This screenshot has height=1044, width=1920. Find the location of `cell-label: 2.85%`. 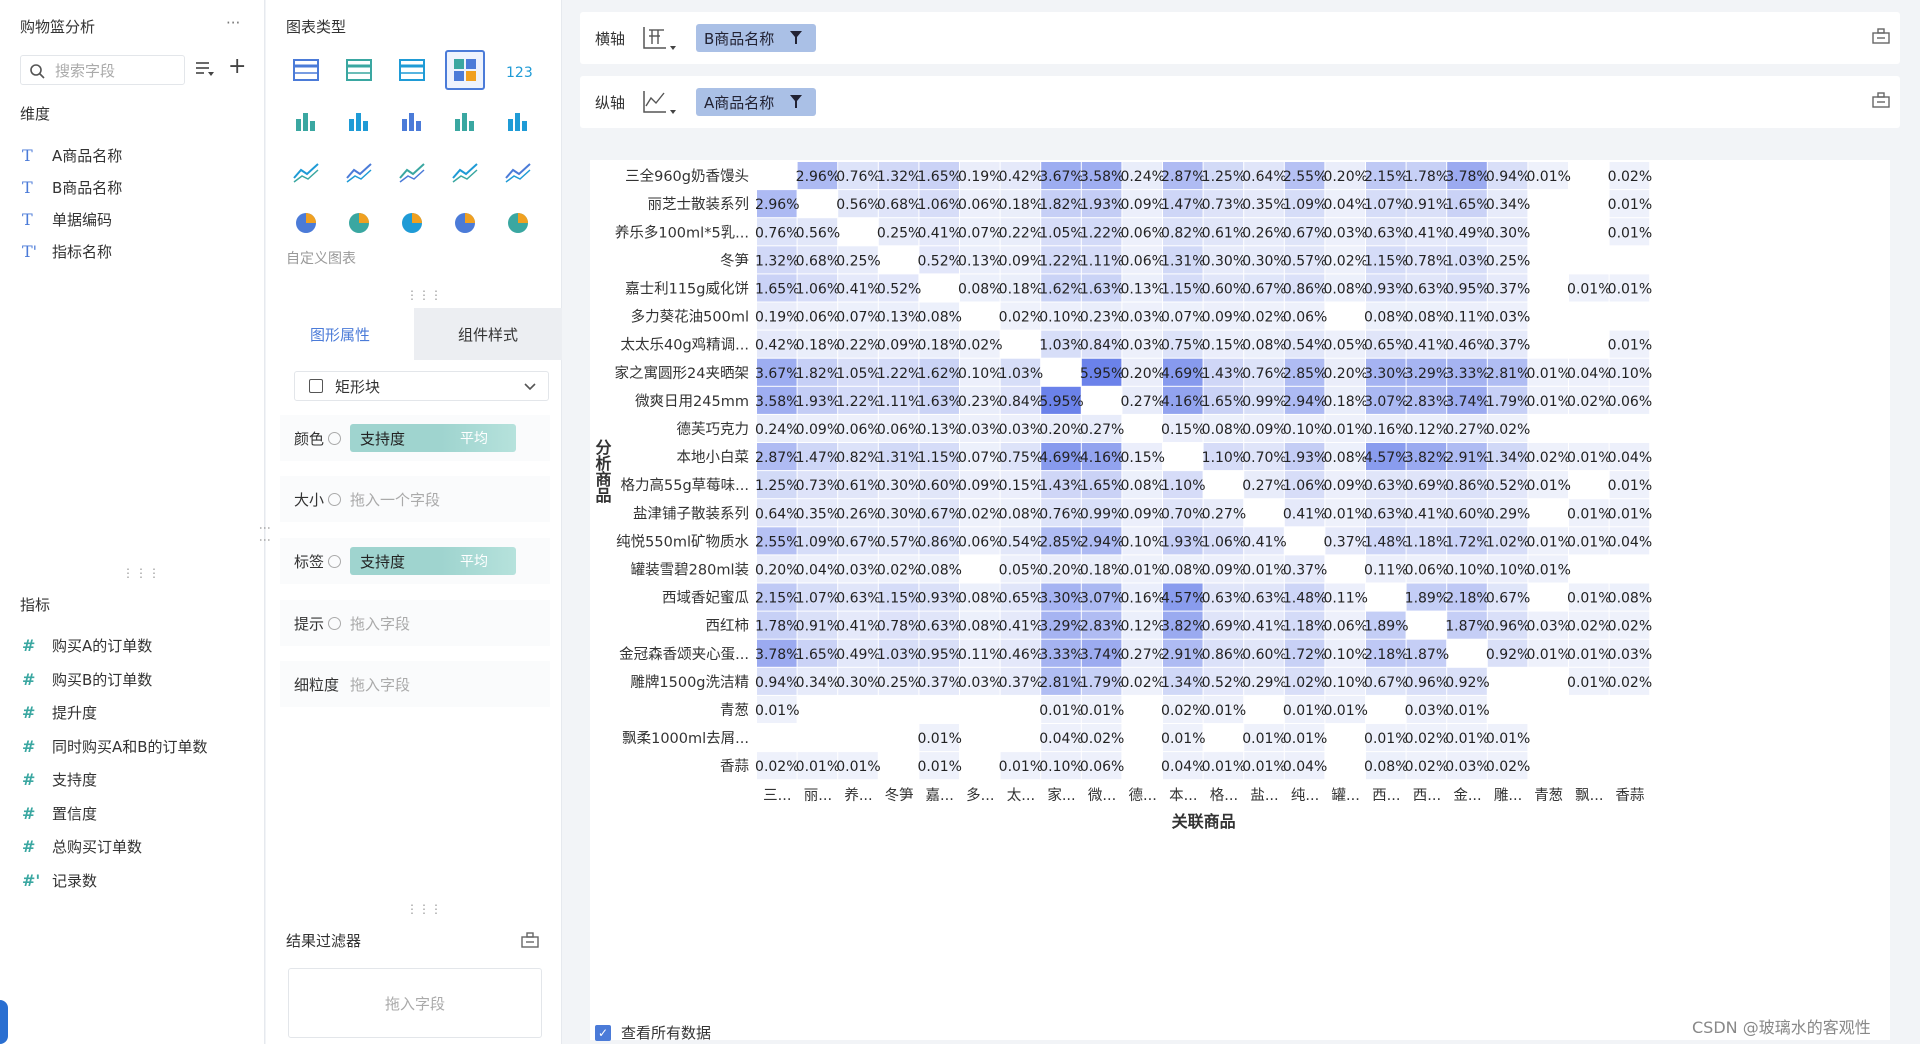

cell-label: 2.85% is located at coordinates (1061, 542).